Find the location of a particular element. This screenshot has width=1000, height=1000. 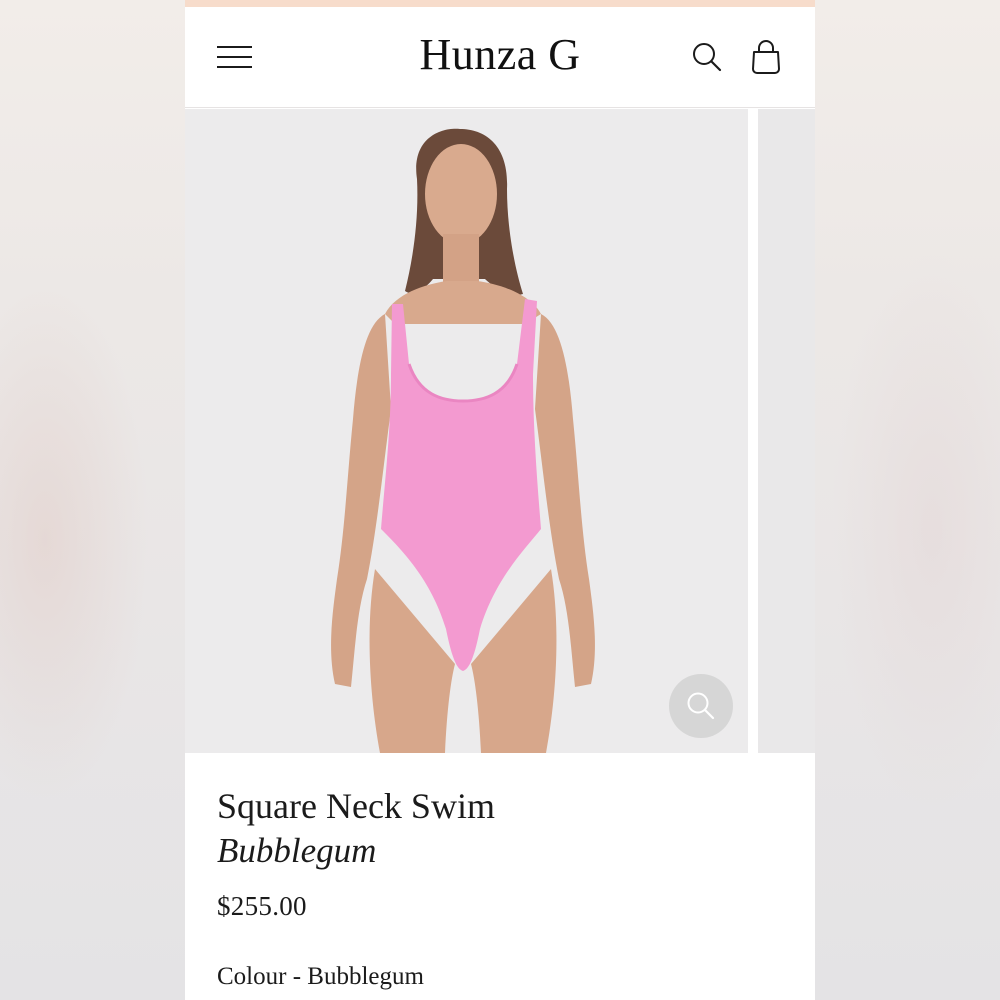

product-colorway: Bubblegum is located at coordinates (297, 850).